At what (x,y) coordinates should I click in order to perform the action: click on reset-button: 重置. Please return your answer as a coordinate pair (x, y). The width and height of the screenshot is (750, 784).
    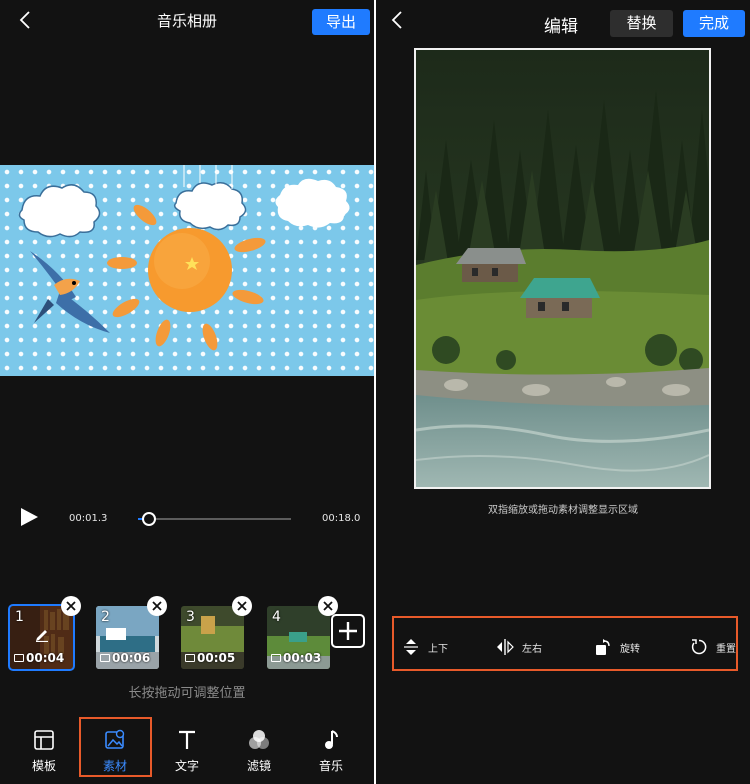
    Looking at the image, I should click on (713, 647).